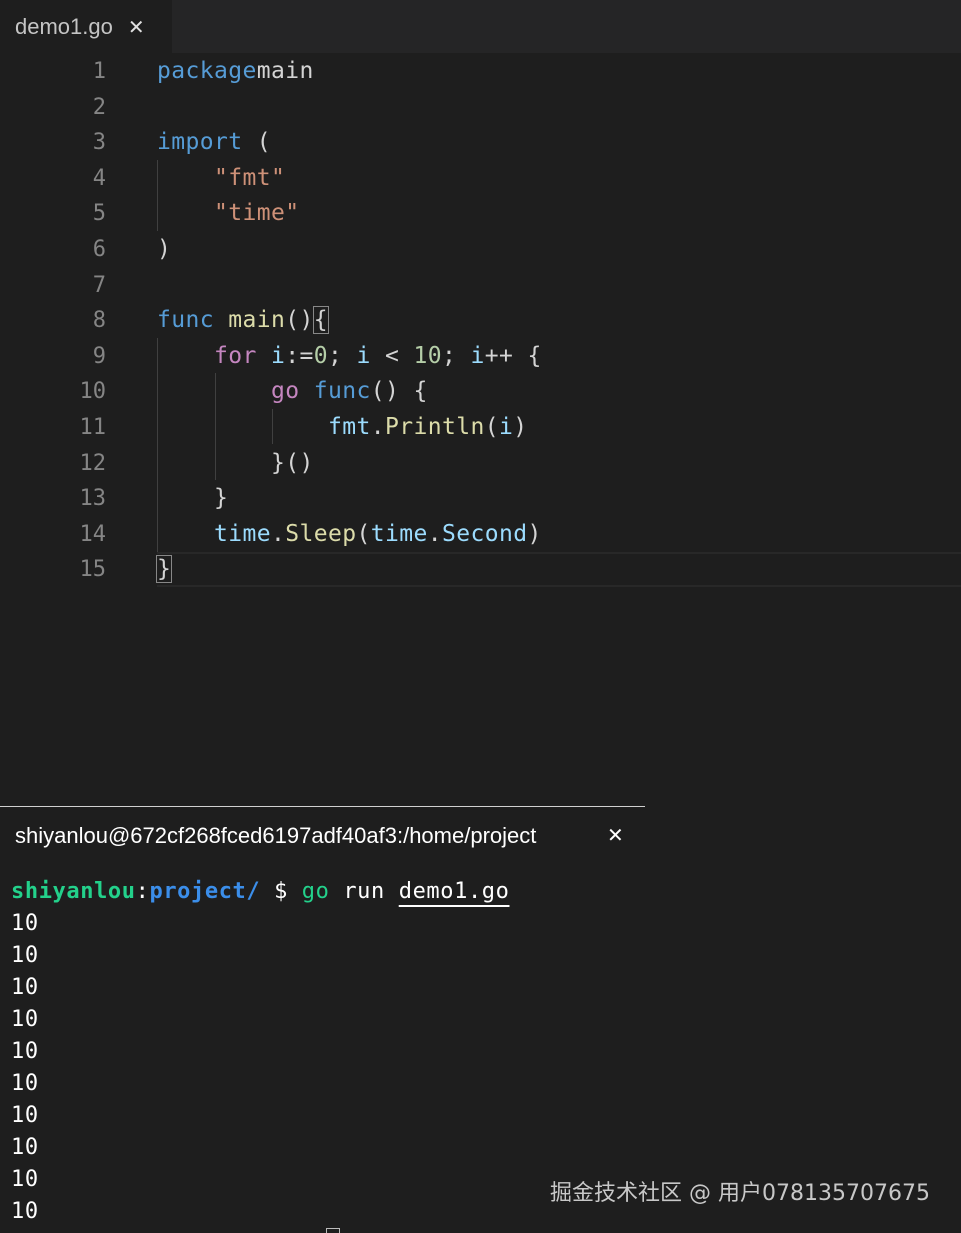 The height and width of the screenshot is (1233, 961). What do you see at coordinates (281, 891) in the screenshot?
I see `prompt-symbol: $` at bounding box center [281, 891].